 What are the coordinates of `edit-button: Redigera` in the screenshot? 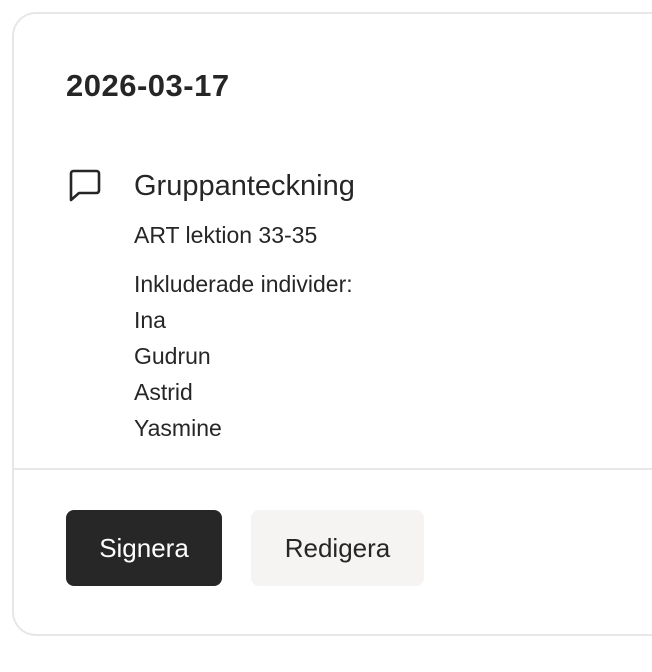 It's located at (337, 548).